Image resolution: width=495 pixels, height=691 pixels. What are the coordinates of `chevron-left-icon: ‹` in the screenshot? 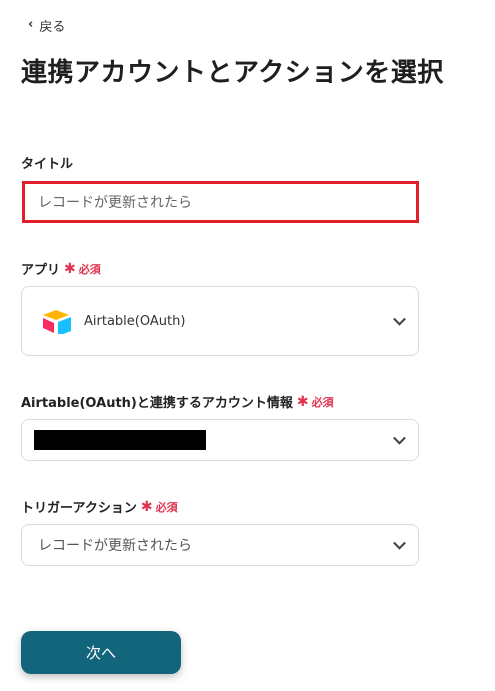 It's located at (31, 24).